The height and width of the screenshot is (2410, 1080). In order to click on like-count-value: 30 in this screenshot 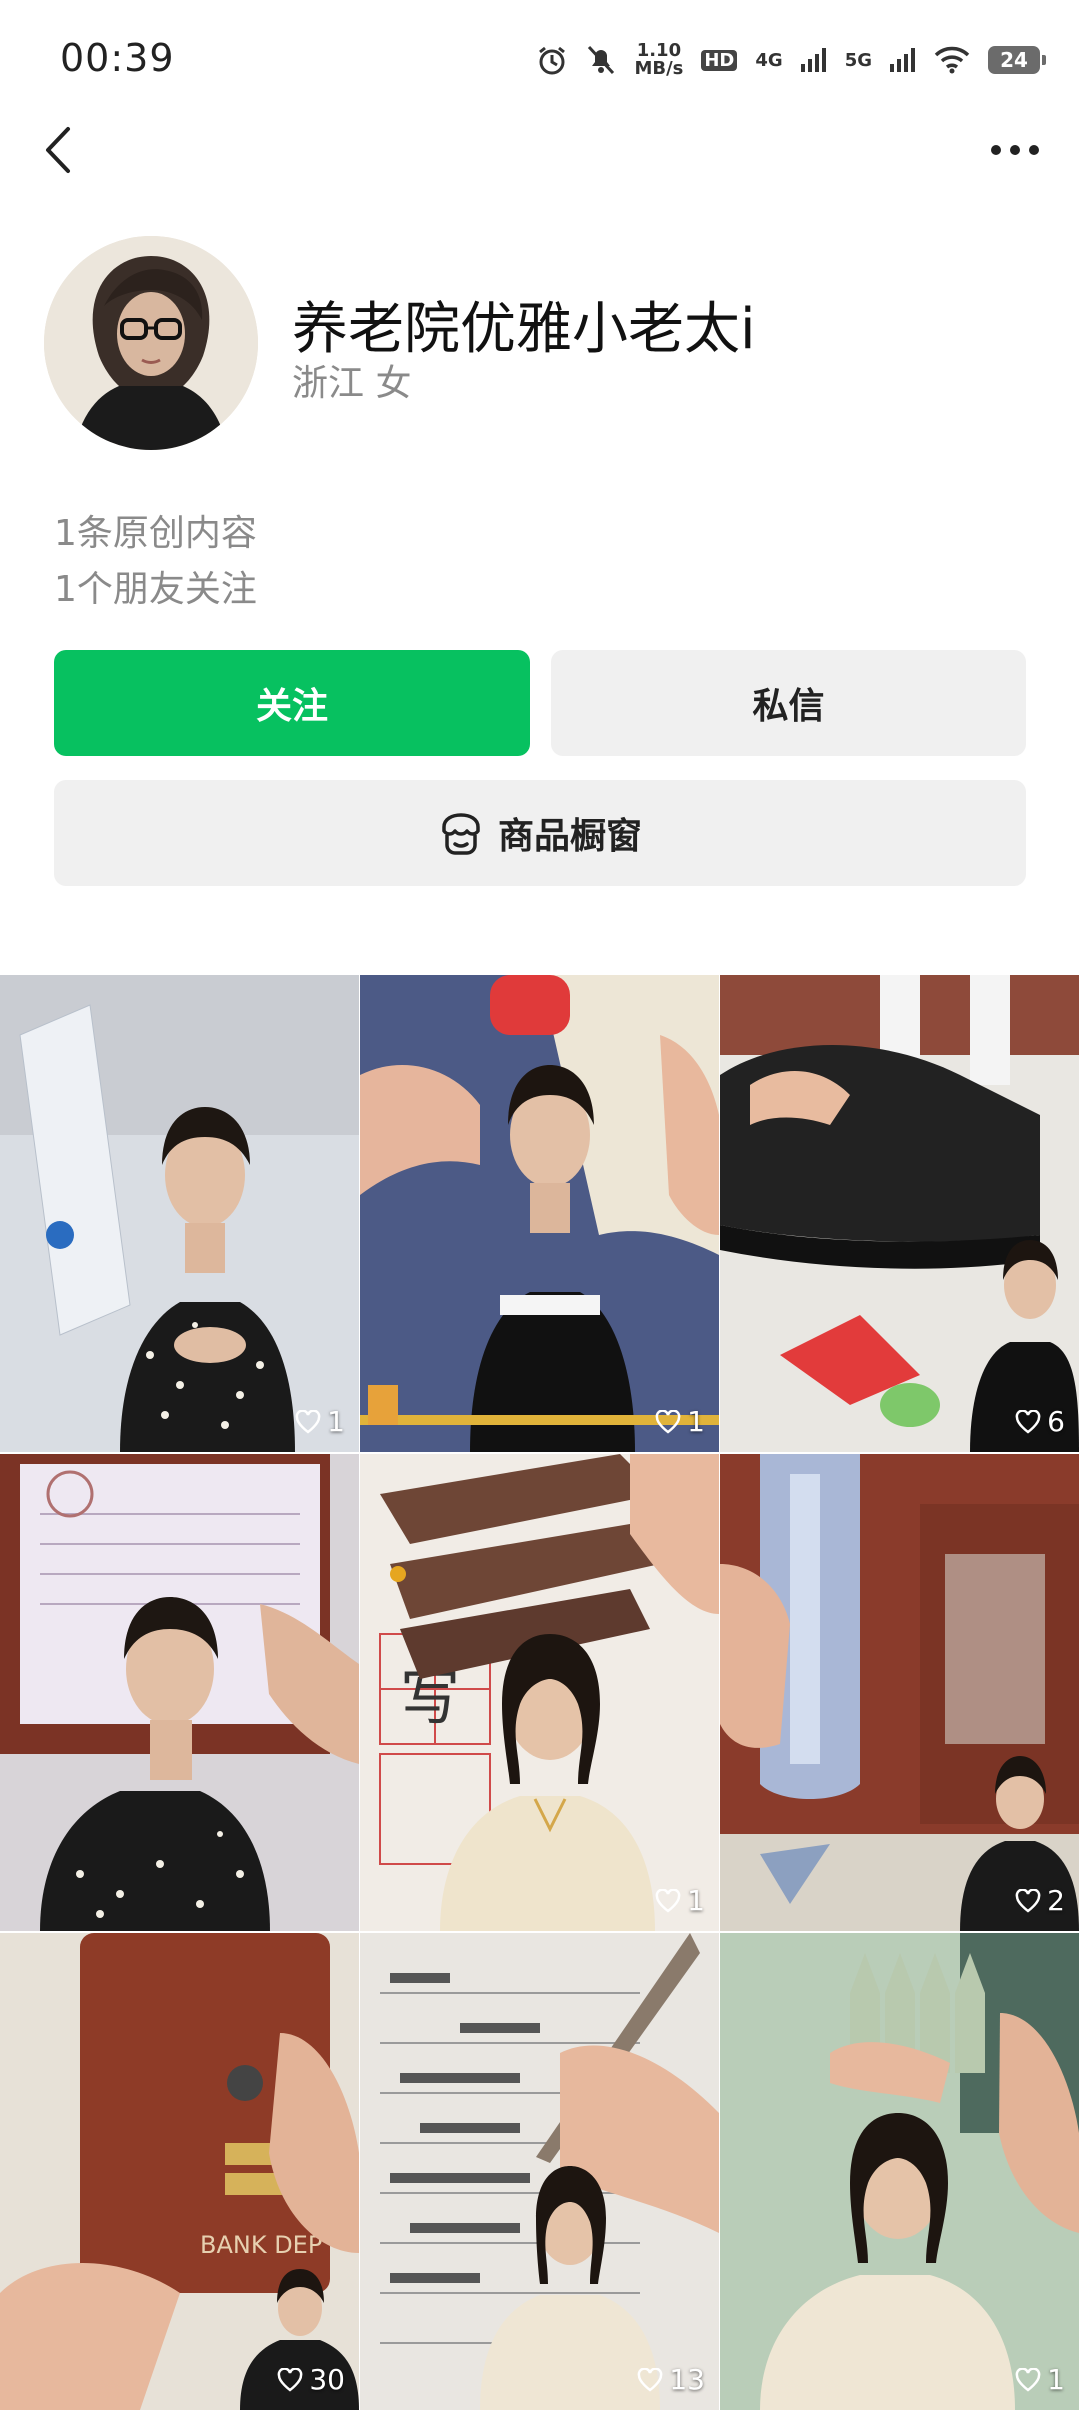, I will do `click(327, 2379)`.